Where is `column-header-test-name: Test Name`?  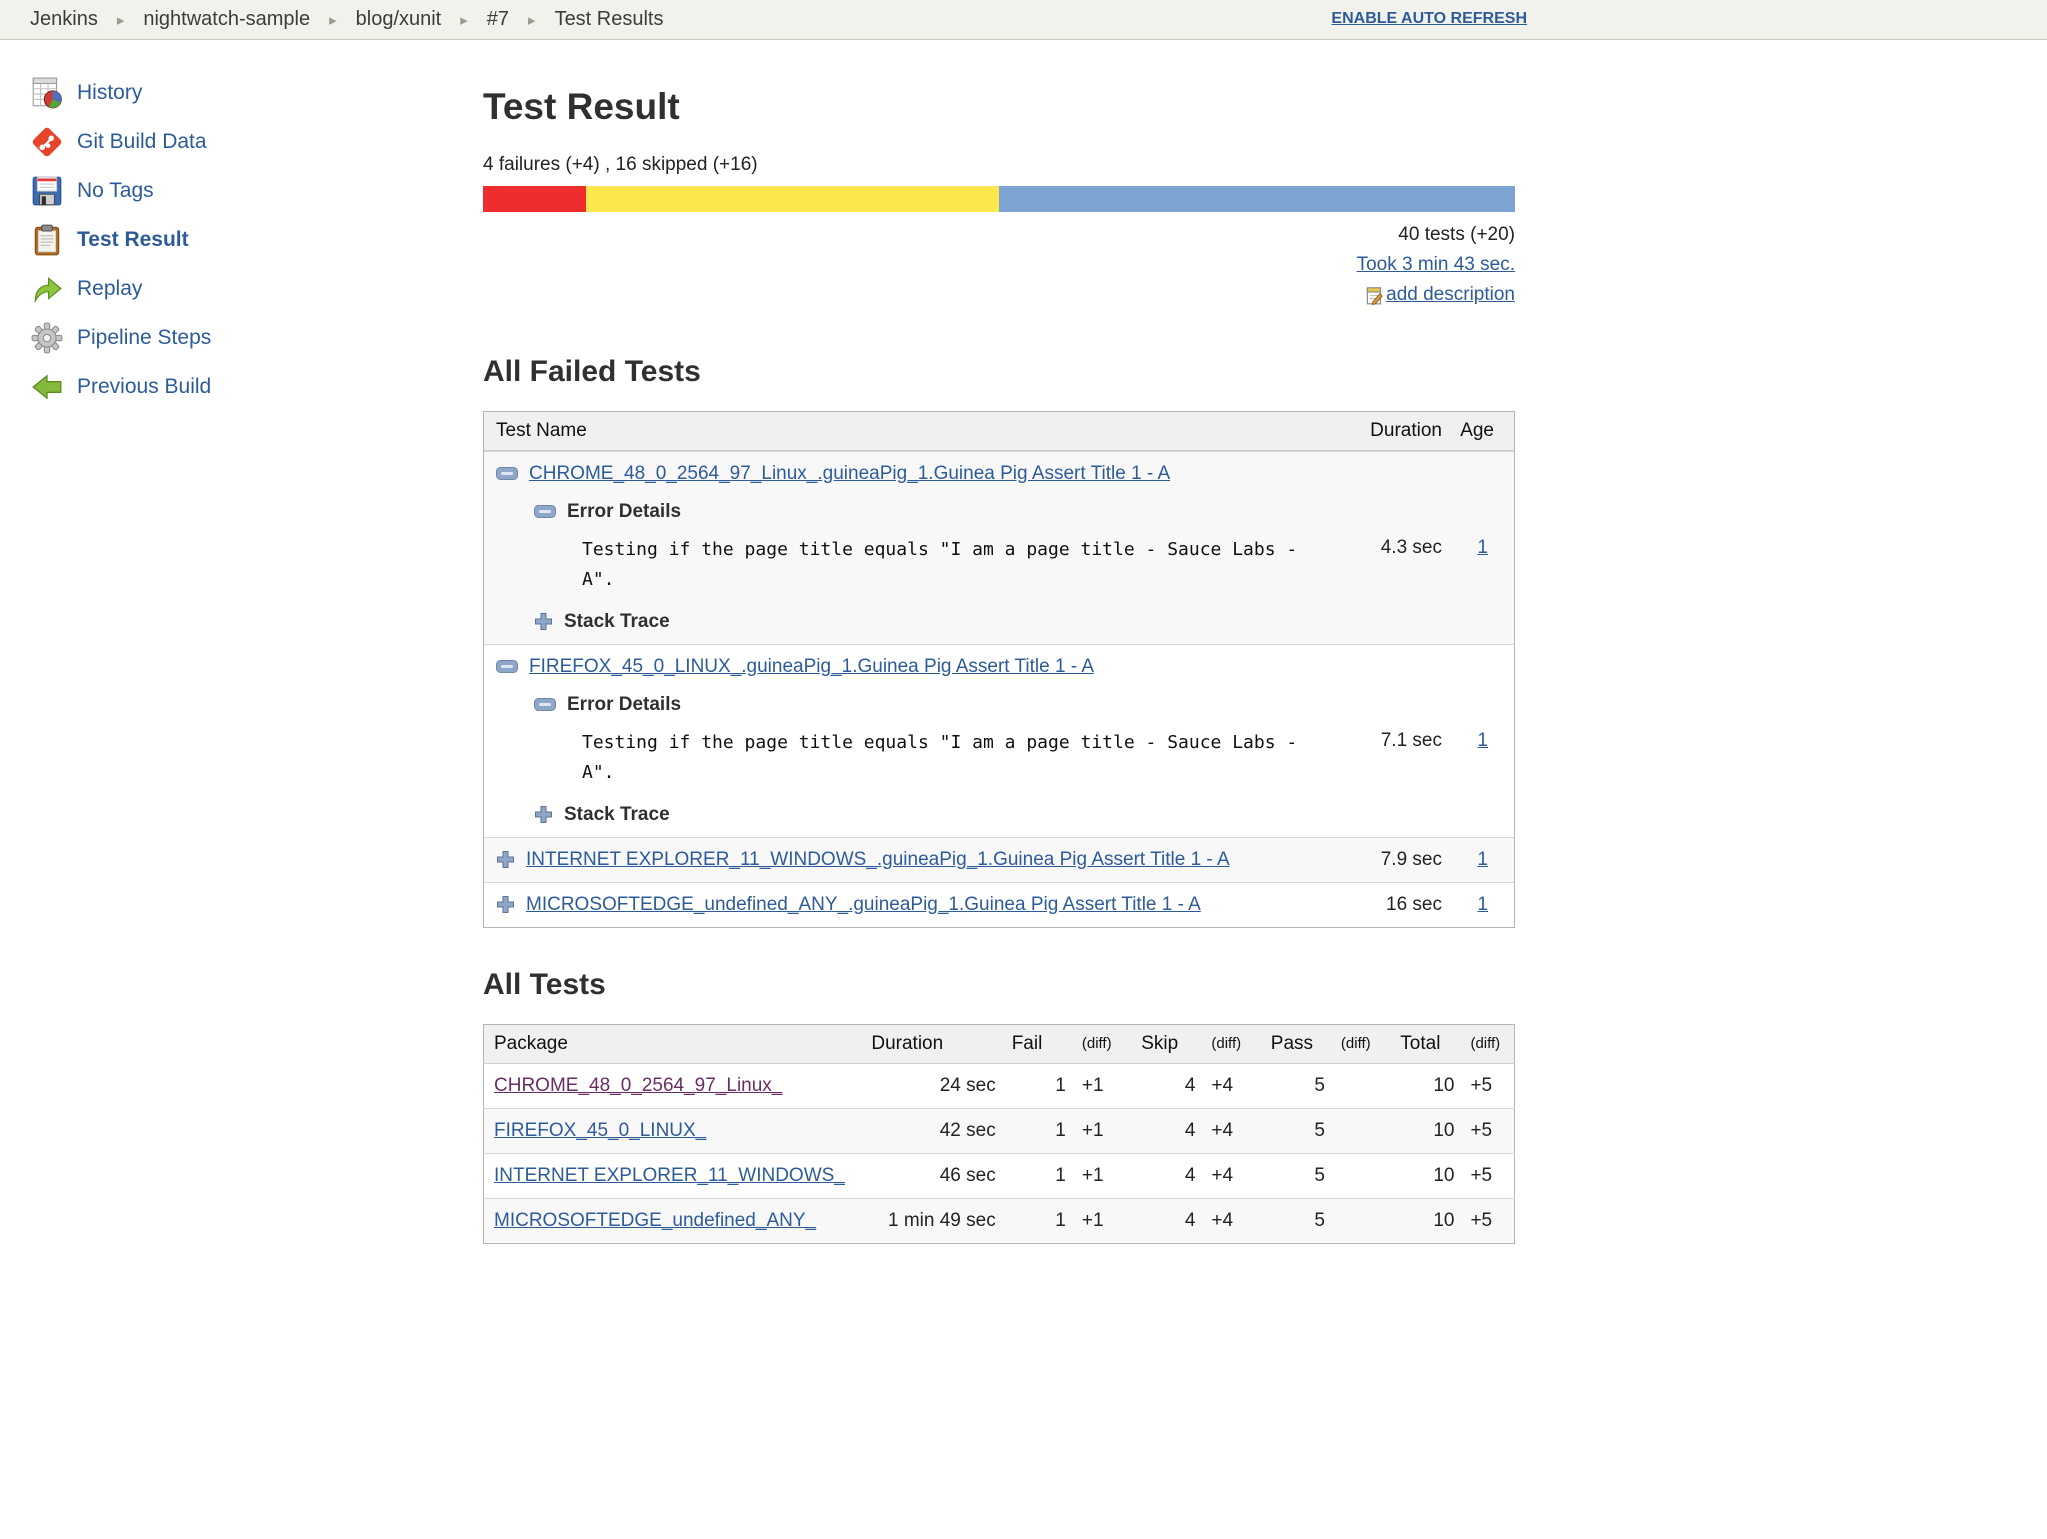 column-header-test-name: Test Name is located at coordinates (541, 430).